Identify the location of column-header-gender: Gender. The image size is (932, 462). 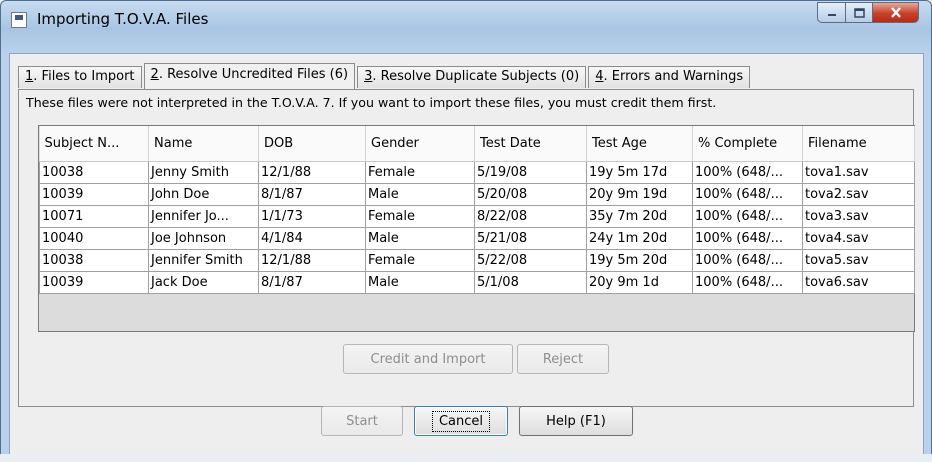
(420, 144).